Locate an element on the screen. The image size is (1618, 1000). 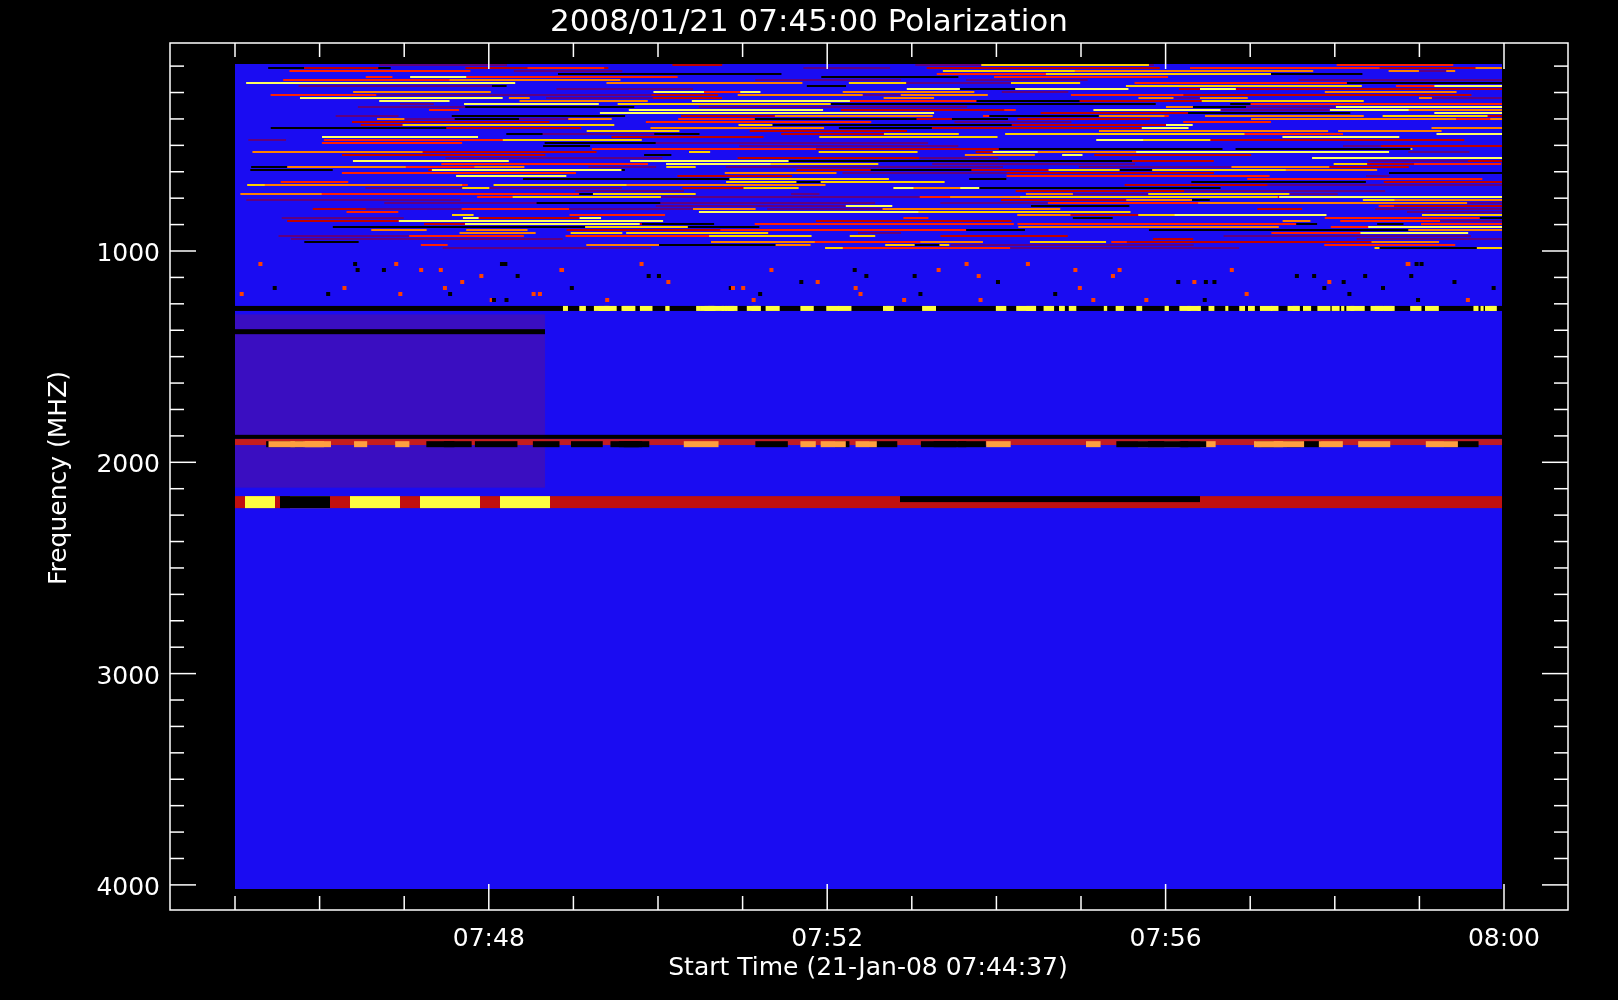
tick-label: 1000 is located at coordinates (128, 252).